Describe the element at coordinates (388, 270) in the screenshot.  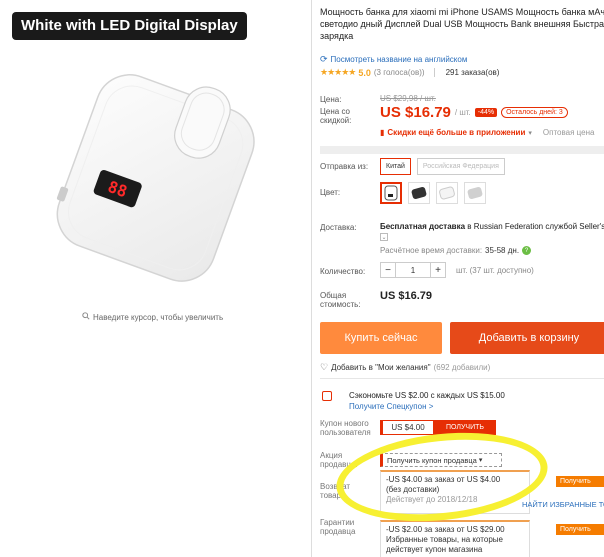
I see `quantity-minus-button: −` at that location.